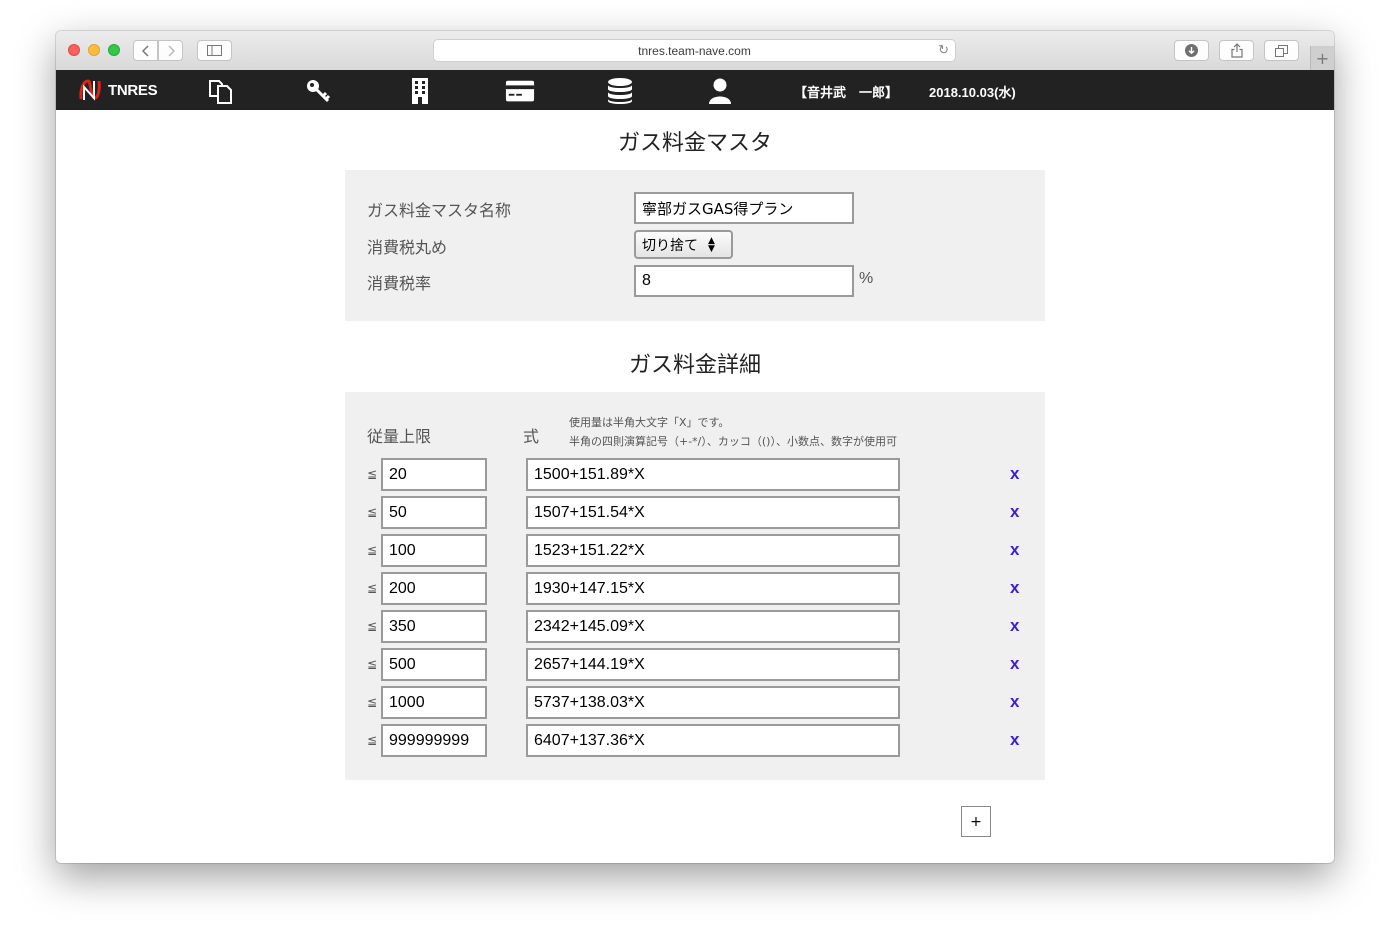 Image resolution: width=1390 pixels, height=943 pixels. Describe the element at coordinates (713, 626) in the screenshot. I see `formula-input: 2342+145.09*X` at that location.